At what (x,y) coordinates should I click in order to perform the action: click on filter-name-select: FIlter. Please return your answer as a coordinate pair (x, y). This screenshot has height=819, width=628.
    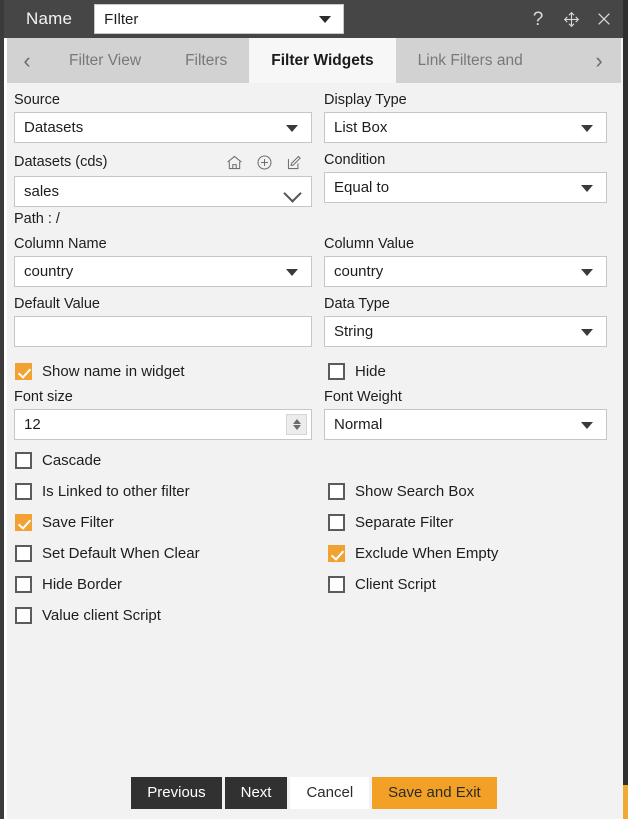
    Looking at the image, I should click on (219, 19).